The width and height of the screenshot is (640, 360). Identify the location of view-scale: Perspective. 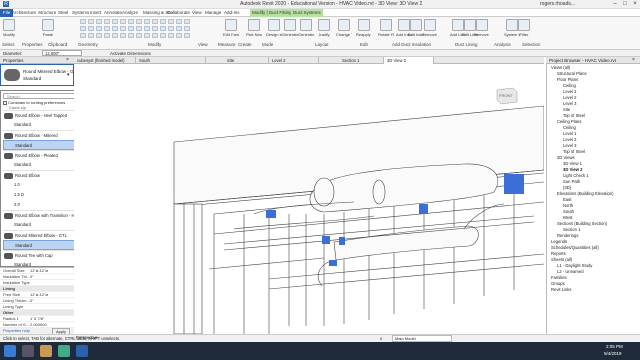
(87, 338).